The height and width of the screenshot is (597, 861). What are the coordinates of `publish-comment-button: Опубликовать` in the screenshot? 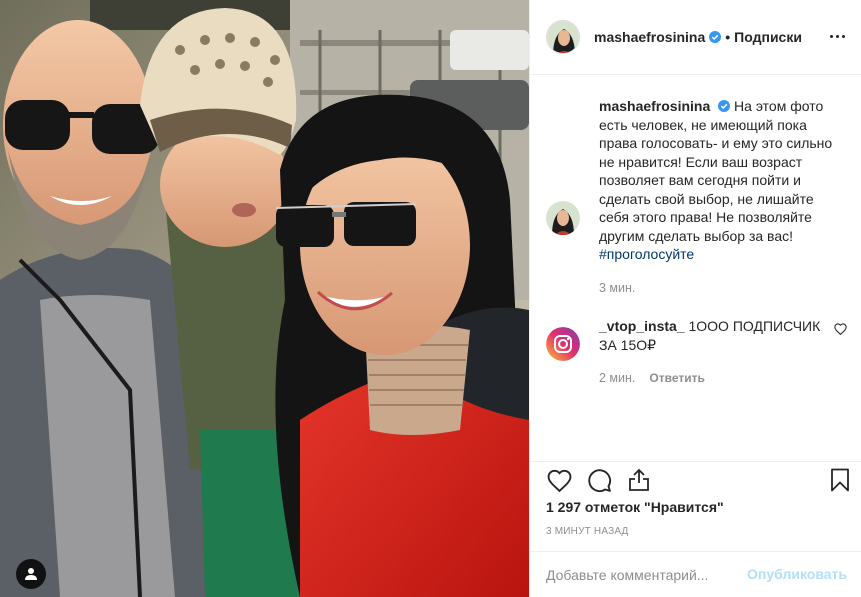 It's located at (797, 574).